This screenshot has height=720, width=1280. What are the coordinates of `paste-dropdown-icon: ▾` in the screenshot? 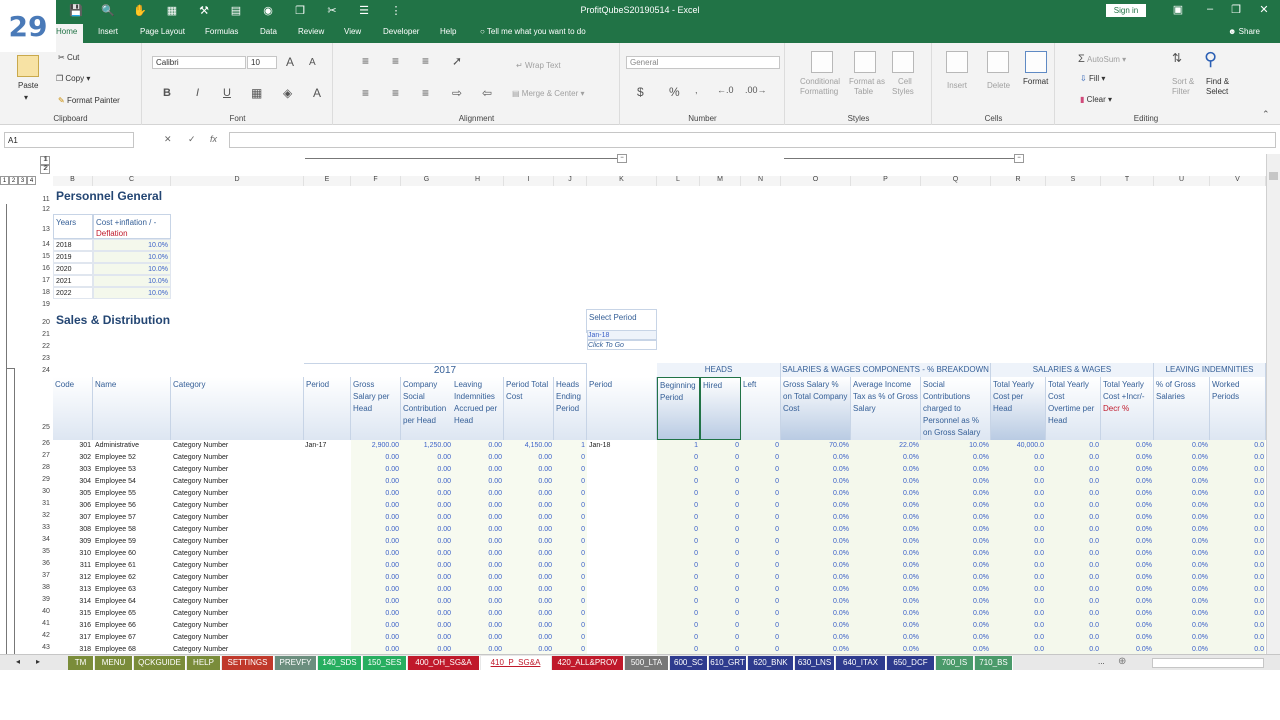 It's located at (26, 97).